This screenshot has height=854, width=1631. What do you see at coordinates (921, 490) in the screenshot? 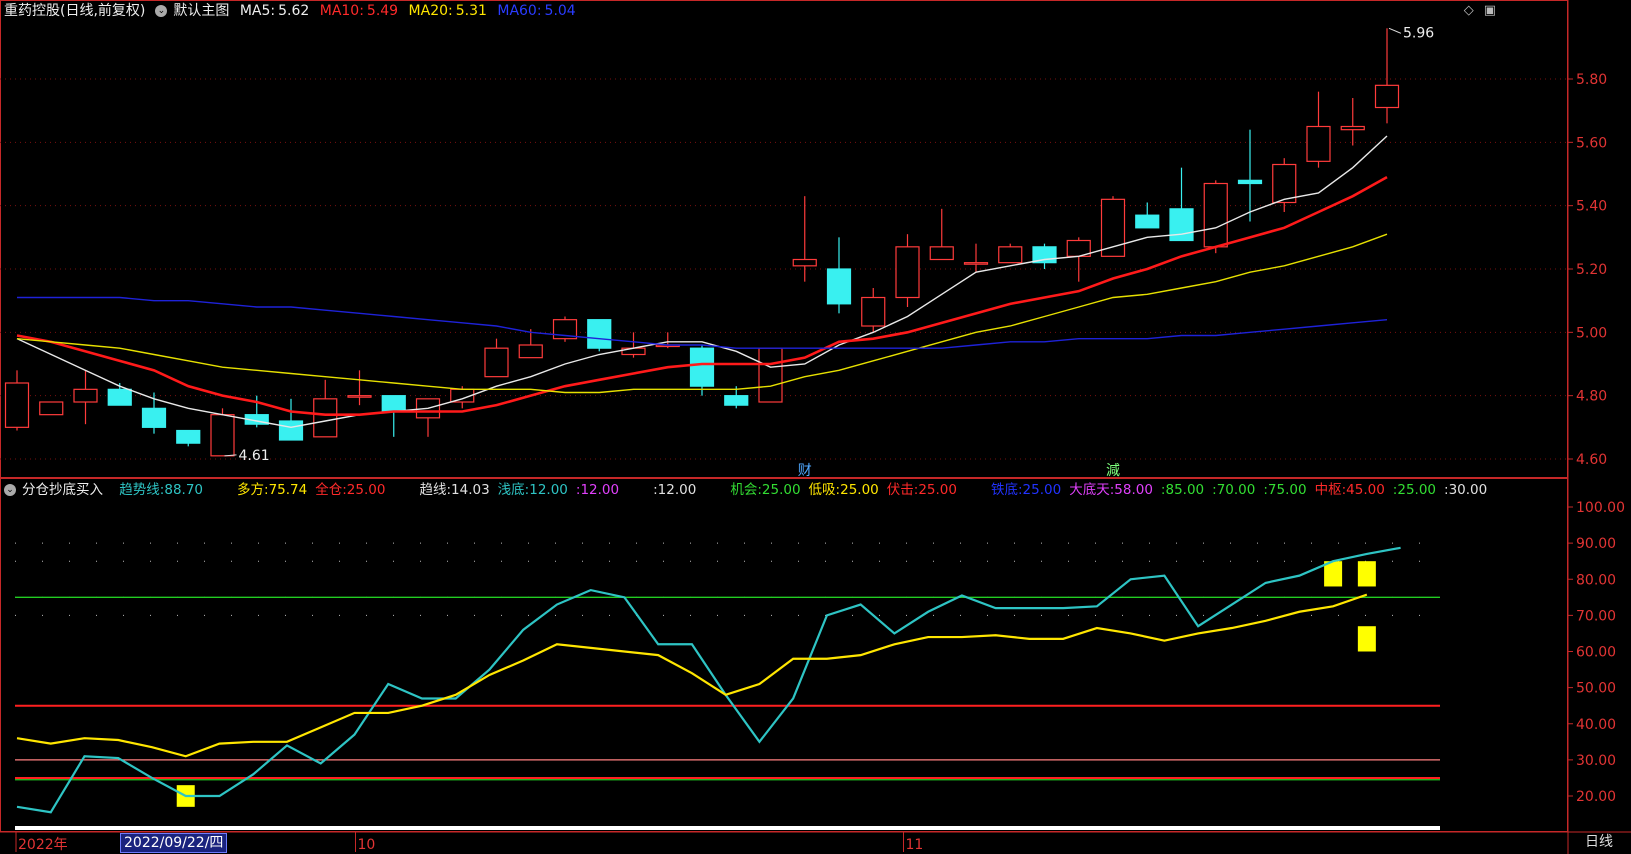
I see `indicator-item-9: 伏击:25.00` at bounding box center [921, 490].